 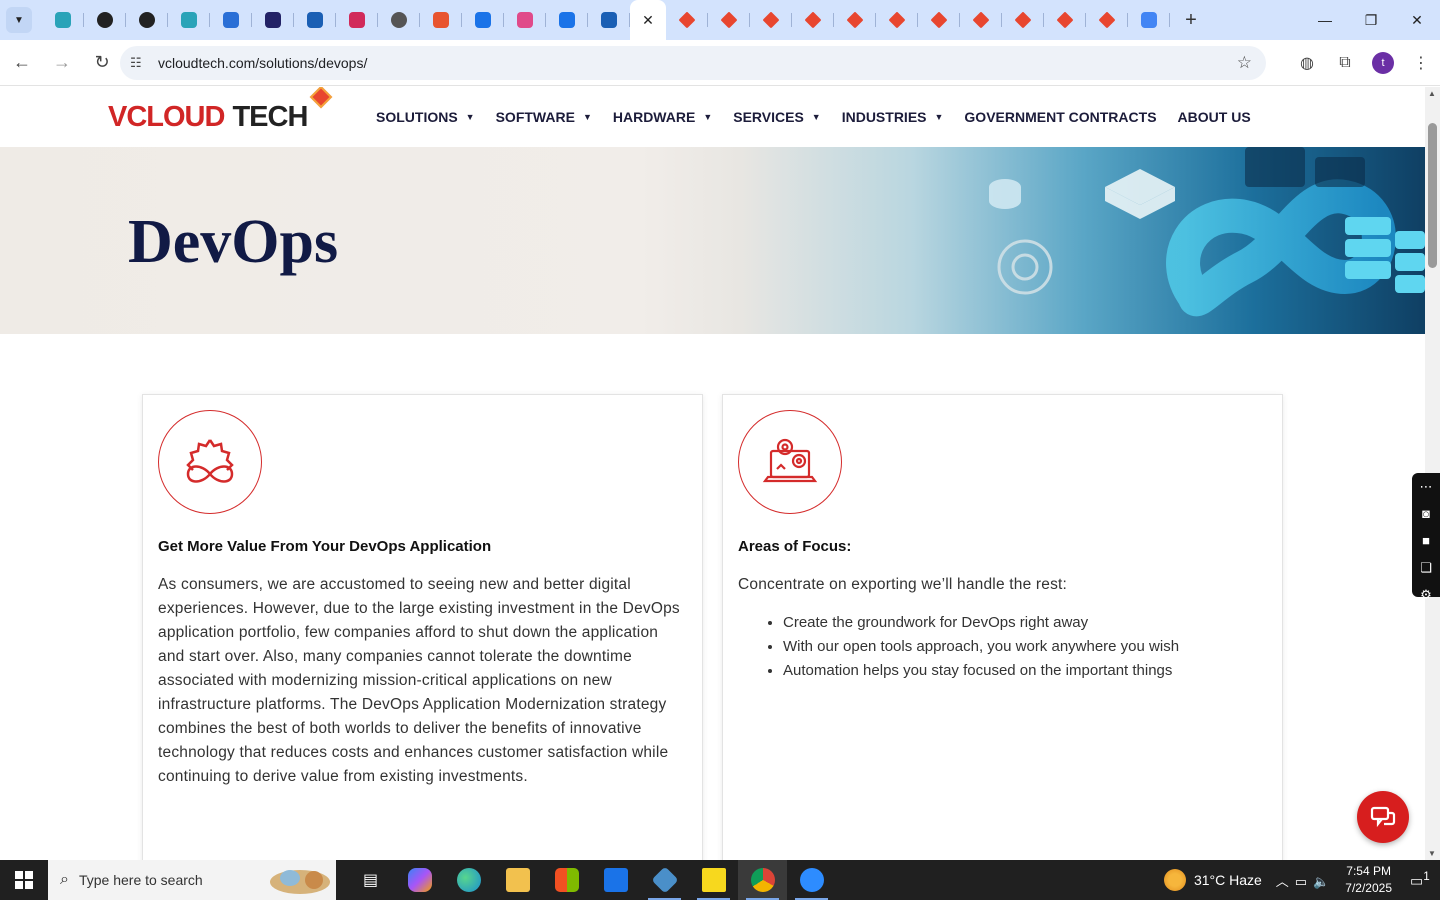 What do you see at coordinates (1371, 20) in the screenshot?
I see `restore-icon: ❐` at bounding box center [1371, 20].